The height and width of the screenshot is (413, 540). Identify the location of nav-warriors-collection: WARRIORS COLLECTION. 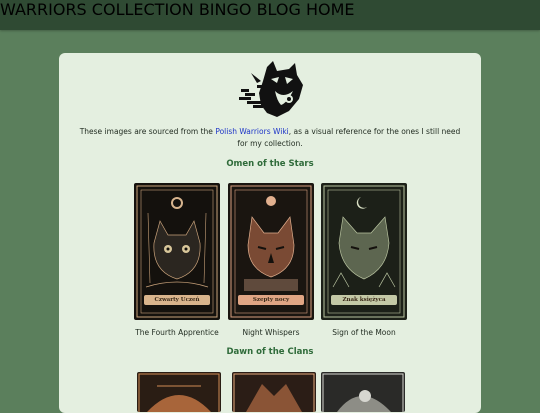
(97, 9).